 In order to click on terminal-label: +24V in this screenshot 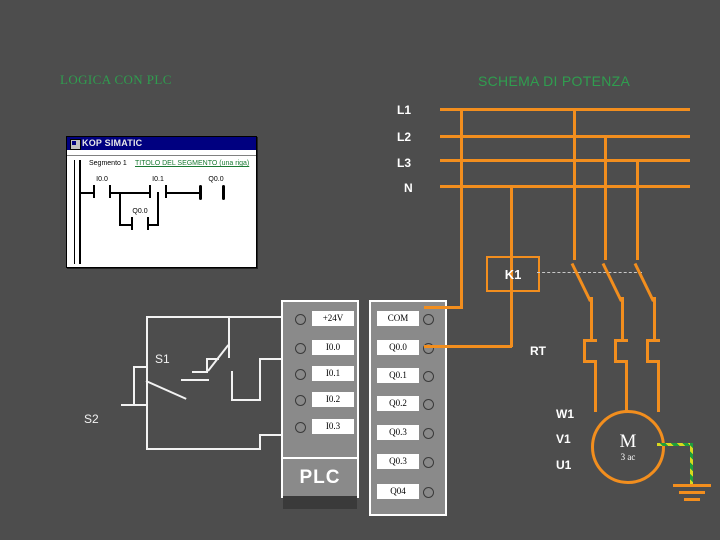, I will do `click(333, 318)`.